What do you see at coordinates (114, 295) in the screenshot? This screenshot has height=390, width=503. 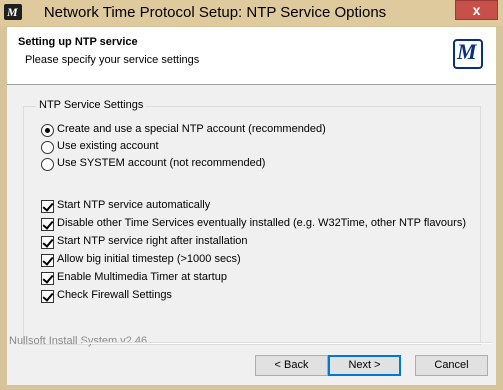 I see `checkbox-label: Check Firewall Settings` at bounding box center [114, 295].